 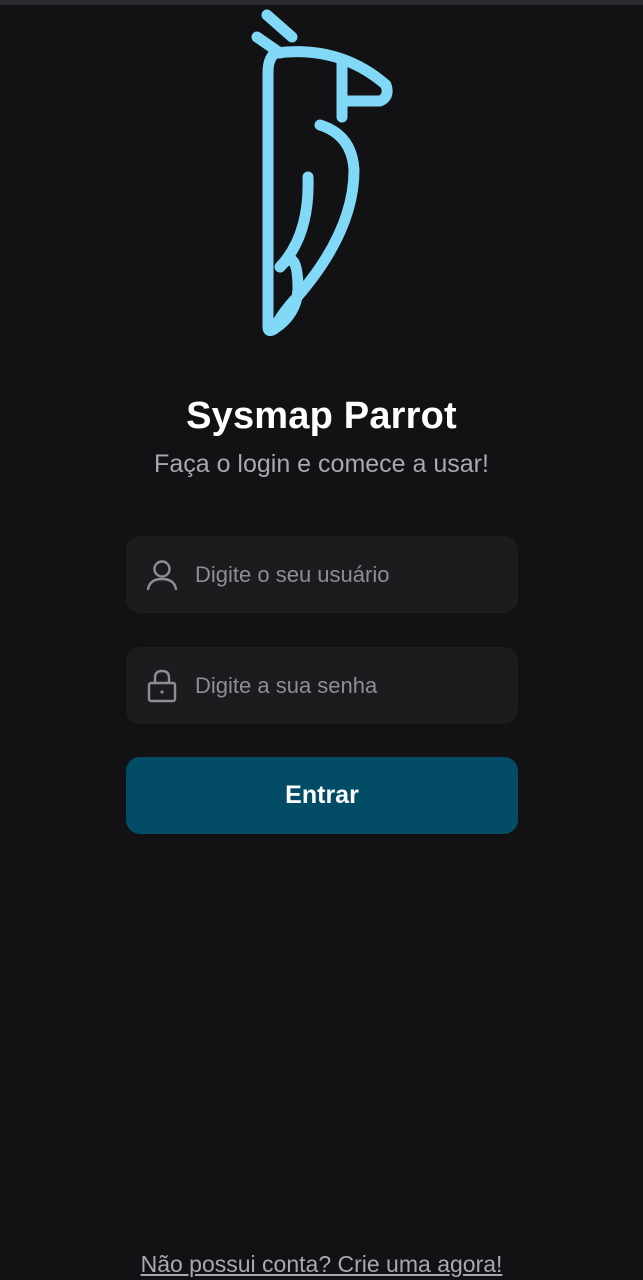 What do you see at coordinates (322, 795) in the screenshot?
I see `login-button: Entrar` at bounding box center [322, 795].